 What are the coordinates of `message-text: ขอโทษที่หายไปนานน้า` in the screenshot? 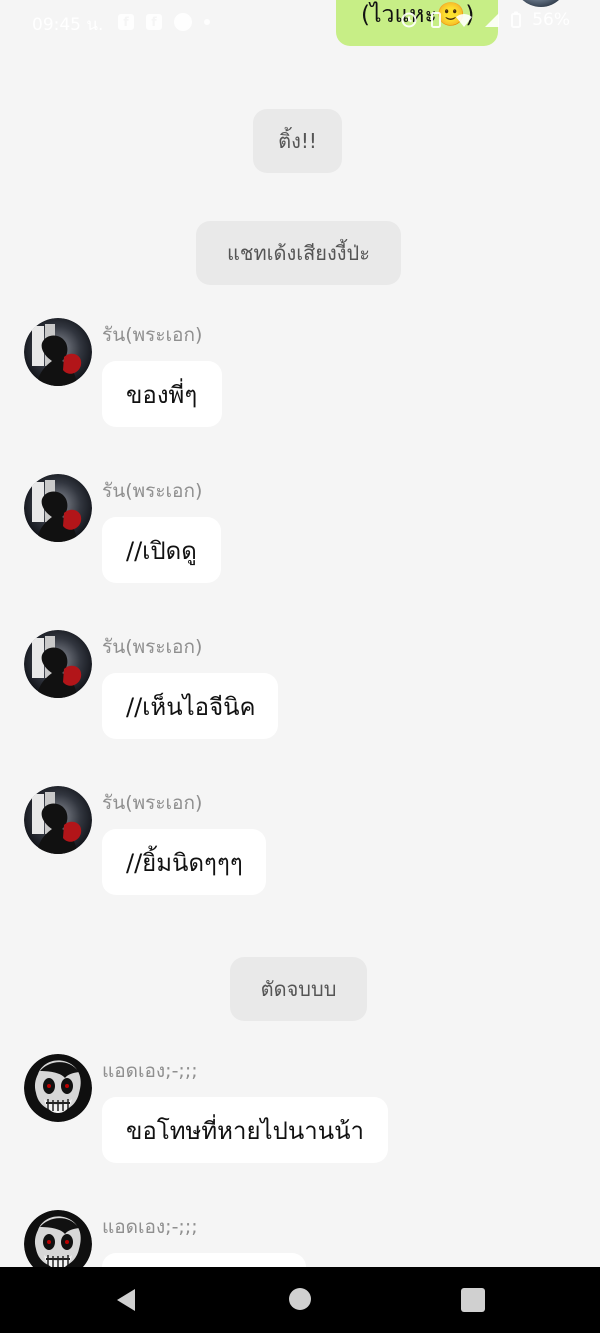 It's located at (245, 1130).